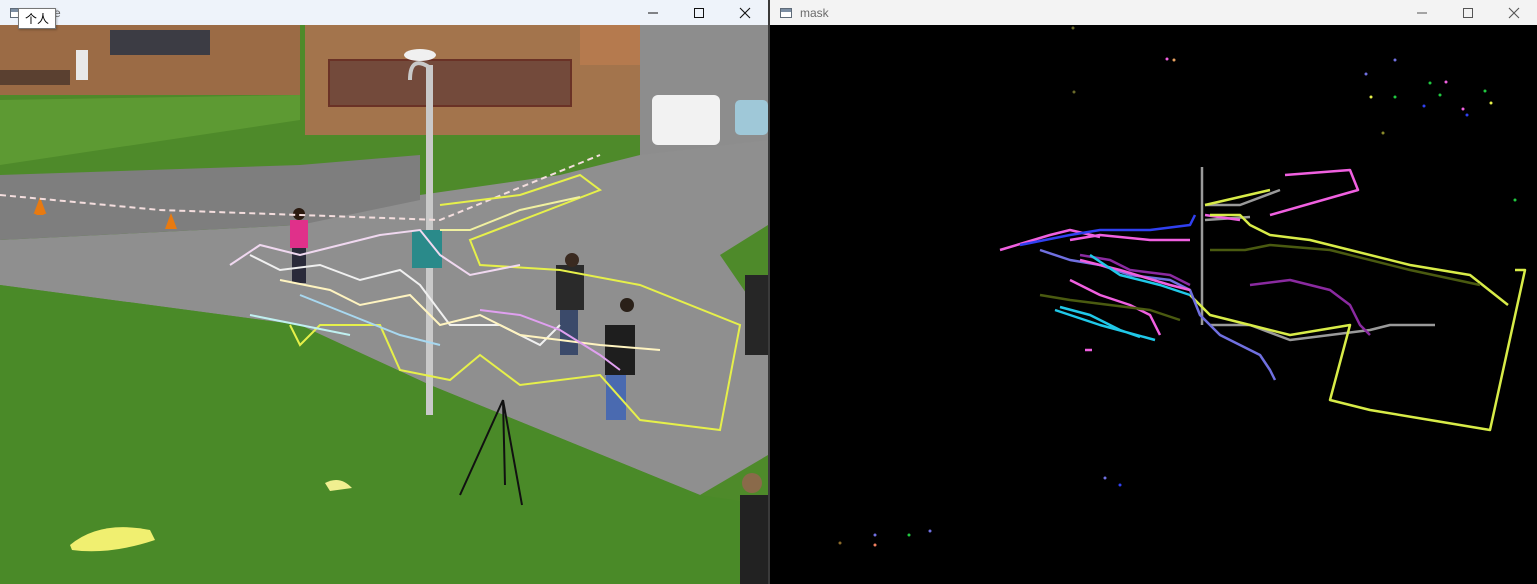 The height and width of the screenshot is (584, 1537). I want to click on title-tooltip: 个人, so click(37, 18).